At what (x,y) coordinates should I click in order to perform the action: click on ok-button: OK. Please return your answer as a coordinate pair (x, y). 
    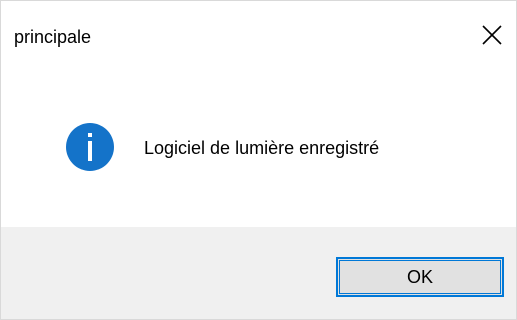
    Looking at the image, I should click on (420, 277).